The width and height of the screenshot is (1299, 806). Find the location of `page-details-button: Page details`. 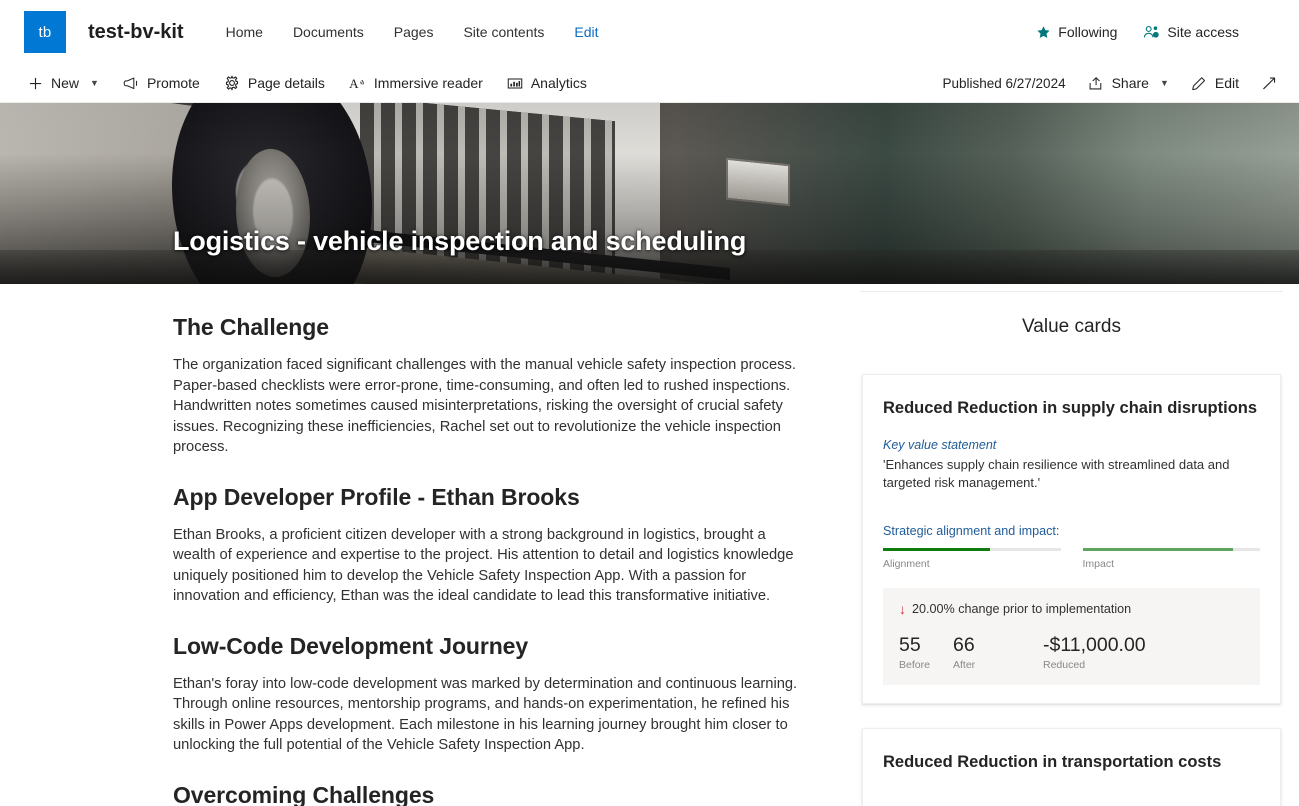

page-details-button: Page details is located at coordinates (274, 83).